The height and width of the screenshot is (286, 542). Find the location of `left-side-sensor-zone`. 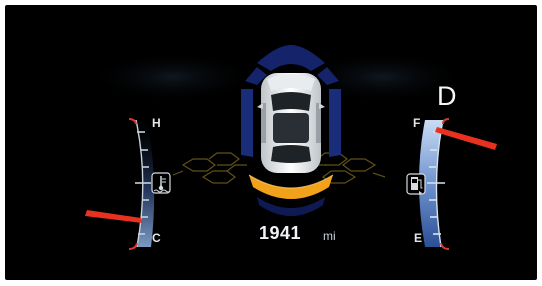

left-side-sensor-zone is located at coordinates (247, 123).